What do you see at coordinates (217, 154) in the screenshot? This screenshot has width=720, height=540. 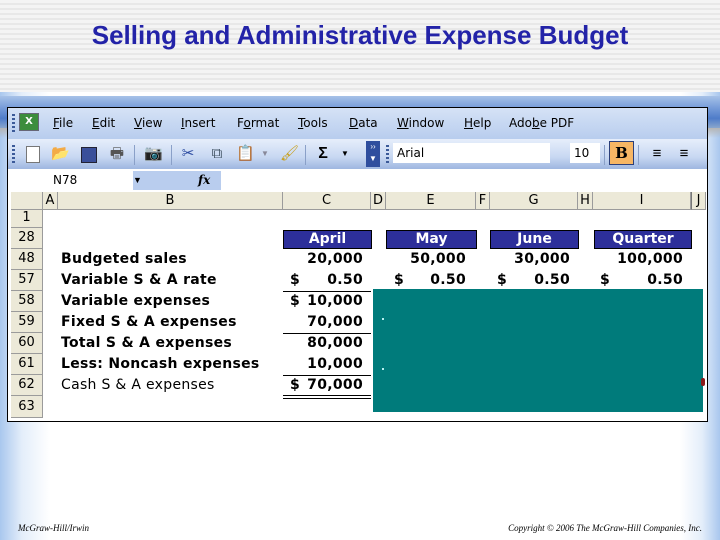 I see `copy-icon: ⧉` at bounding box center [217, 154].